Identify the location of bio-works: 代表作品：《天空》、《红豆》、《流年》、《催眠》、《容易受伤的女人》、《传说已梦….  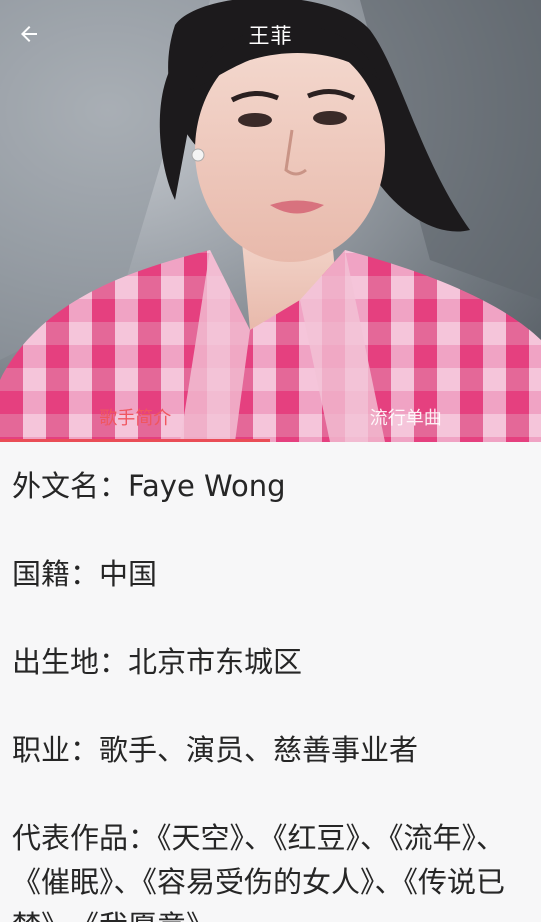
(259, 871).